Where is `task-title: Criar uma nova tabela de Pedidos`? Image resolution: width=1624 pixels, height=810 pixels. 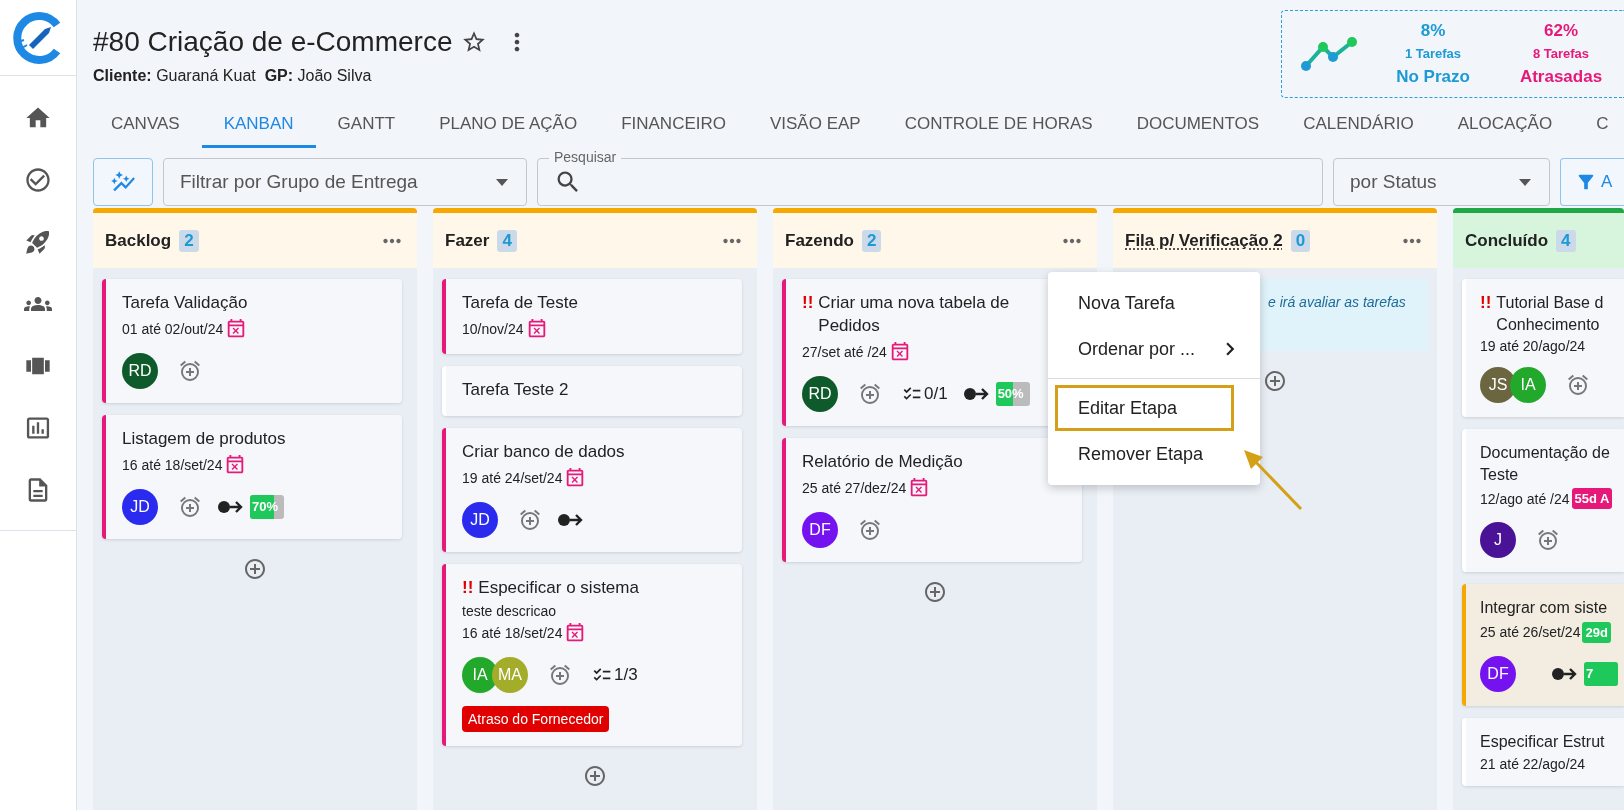 task-title: Criar uma nova tabela de Pedidos is located at coordinates (914, 314).